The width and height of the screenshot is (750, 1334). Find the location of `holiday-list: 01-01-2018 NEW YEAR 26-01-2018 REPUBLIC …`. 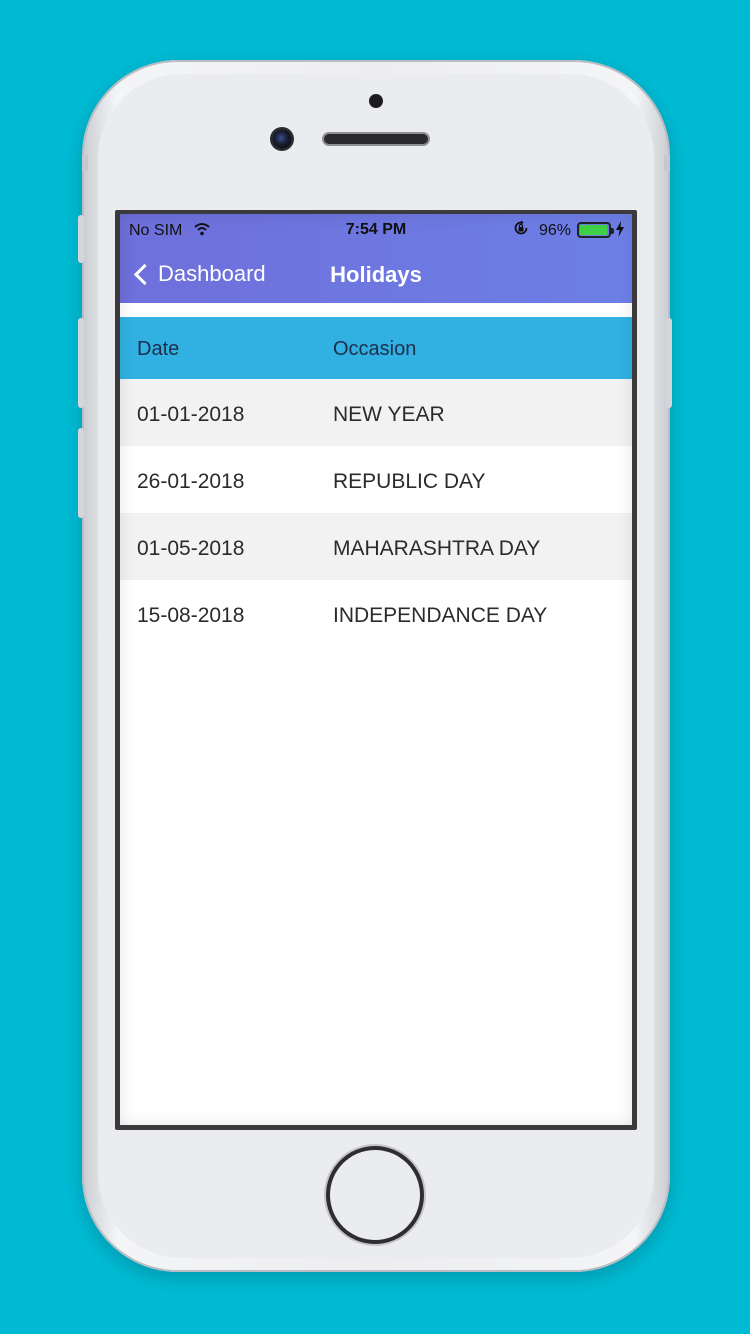

holiday-list: 01-01-2018 NEW YEAR 26-01-2018 REPUBLIC … is located at coordinates (376, 513).